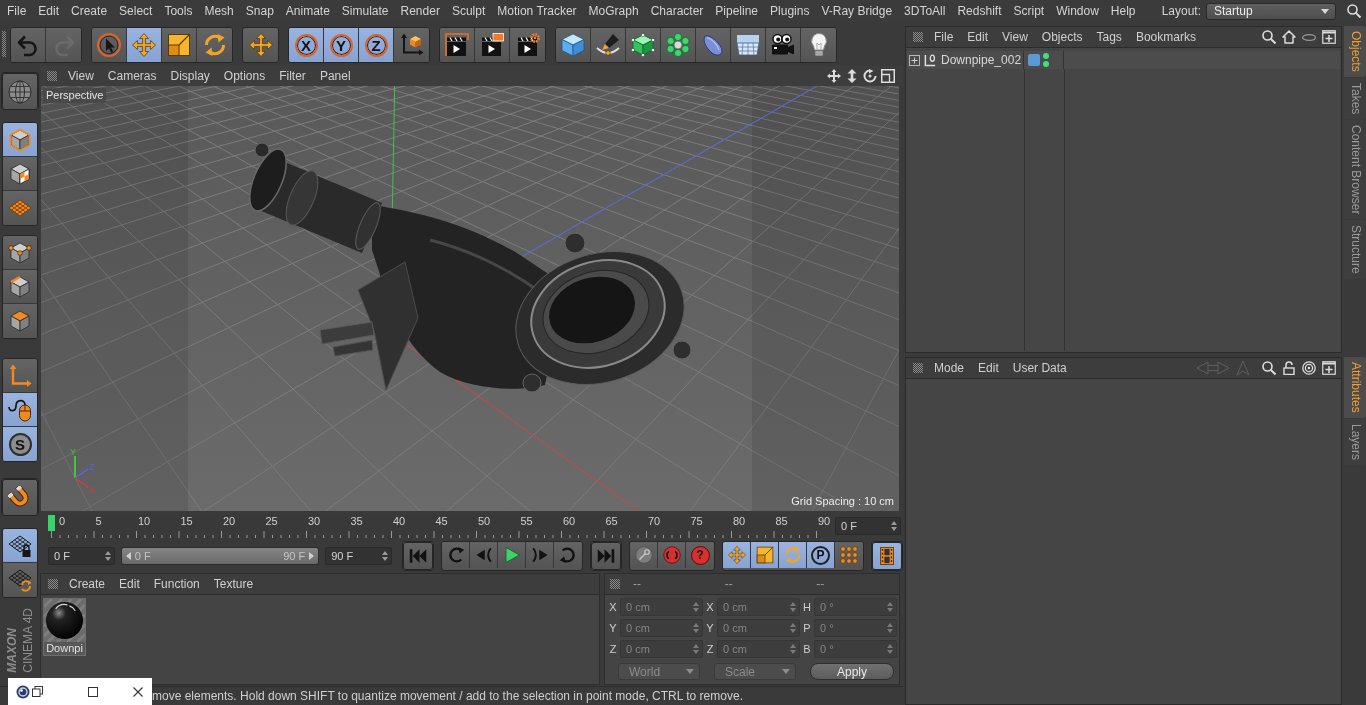 This screenshot has height=705, width=1366. What do you see at coordinates (857, 11) in the screenshot?
I see `menu-item: V-Ray Bridge` at bounding box center [857, 11].